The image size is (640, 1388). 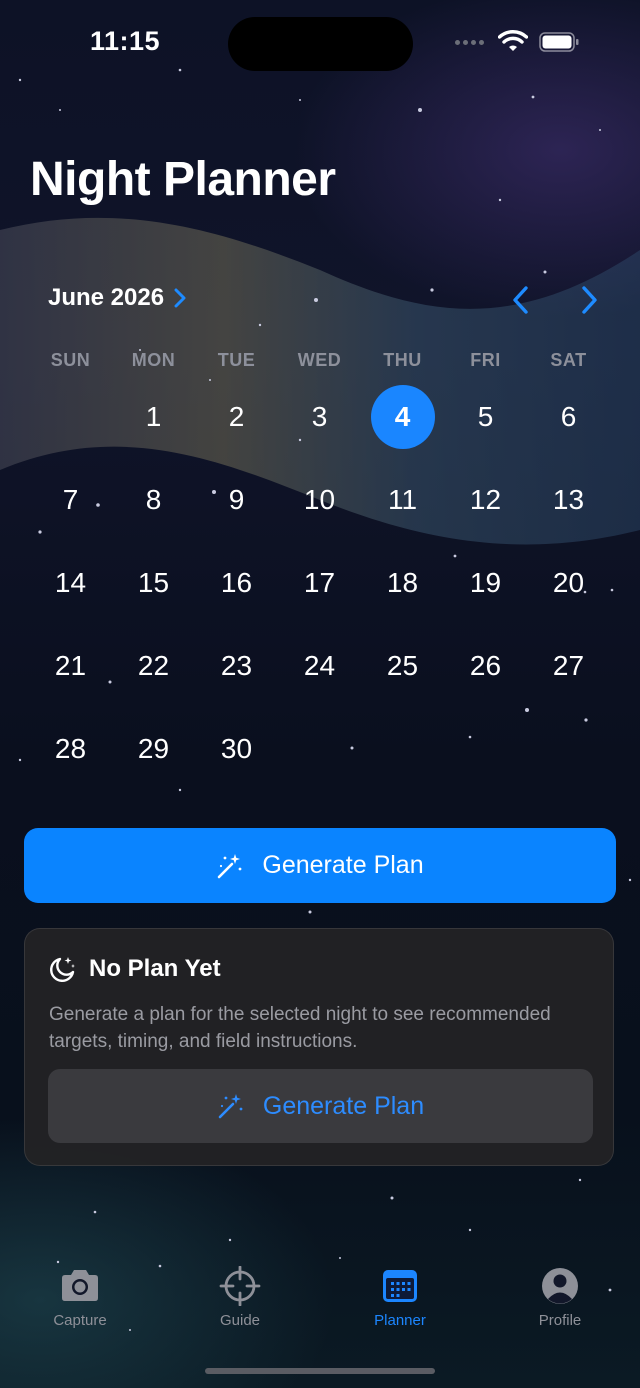 What do you see at coordinates (400, 1286) in the screenshot?
I see `calendar-icon` at bounding box center [400, 1286].